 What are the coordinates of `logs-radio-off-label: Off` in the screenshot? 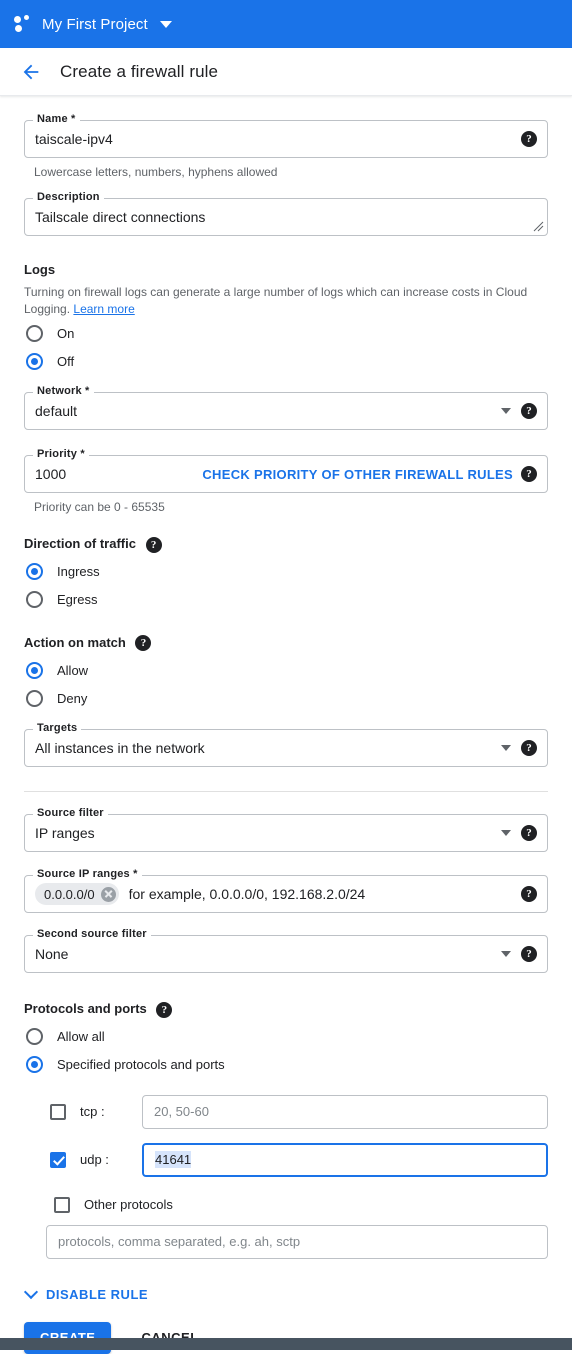 It's located at (66, 361).